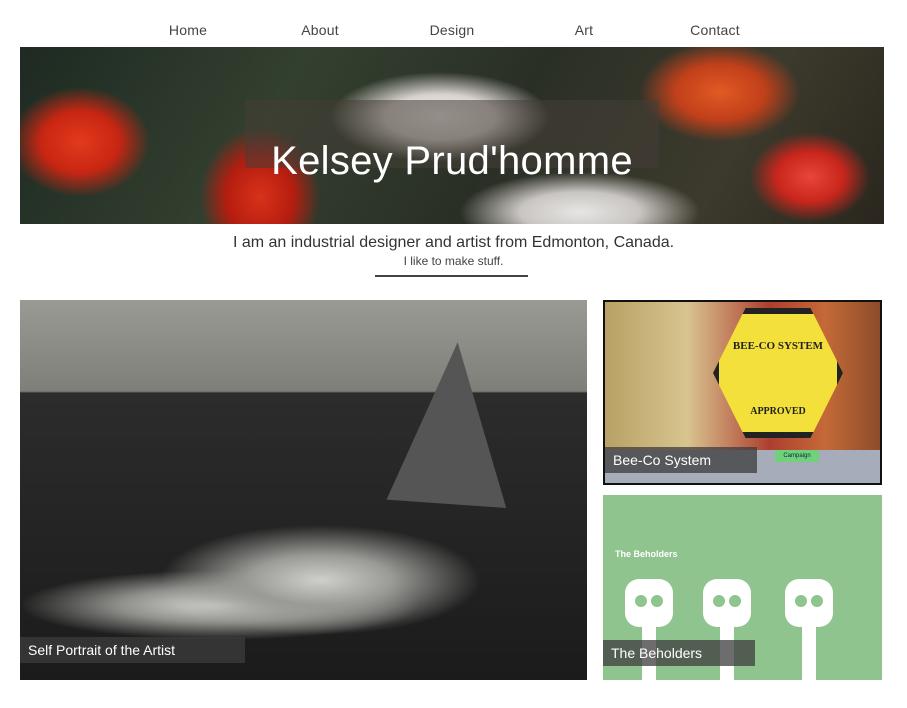 This screenshot has width=907, height=708. I want to click on bee-co-badge-icon: BEE-CO SYSTEM APPROVED, so click(778, 373).